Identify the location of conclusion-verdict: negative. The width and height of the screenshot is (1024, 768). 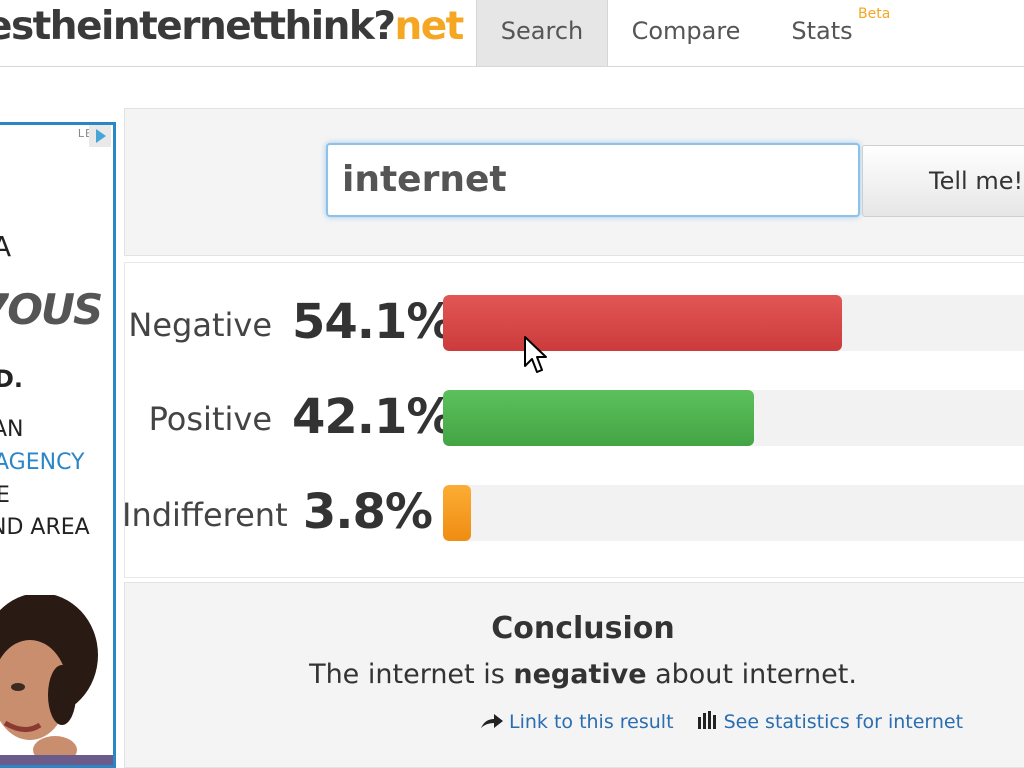
(580, 674).